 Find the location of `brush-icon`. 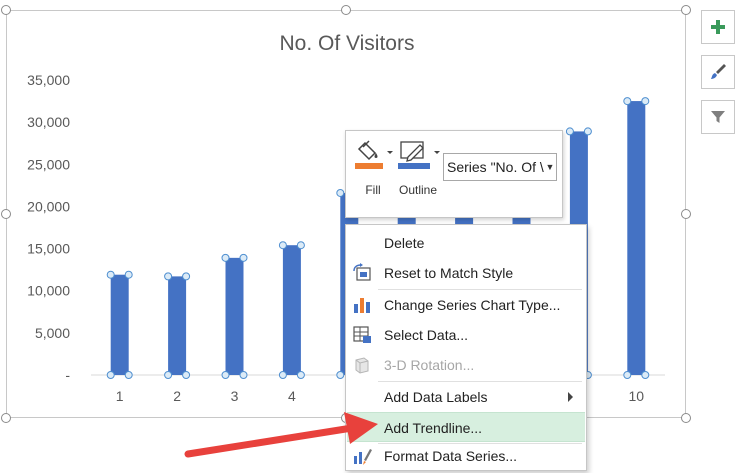

brush-icon is located at coordinates (718, 71).